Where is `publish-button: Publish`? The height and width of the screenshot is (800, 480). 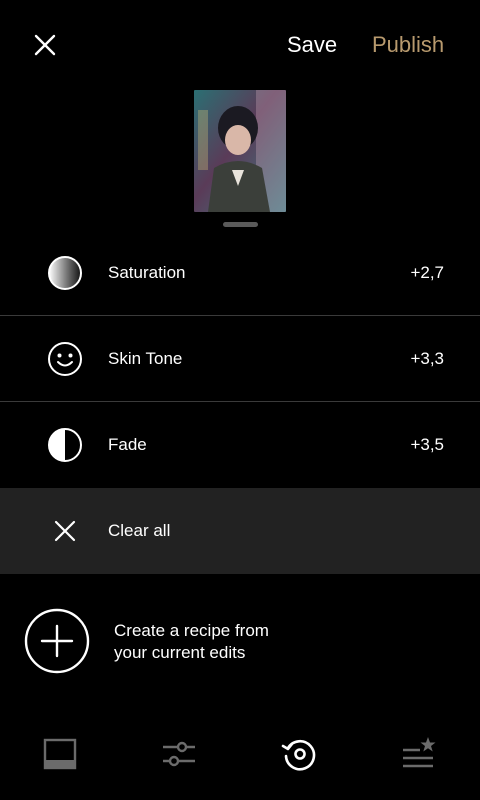
publish-button: Publish is located at coordinates (408, 45).